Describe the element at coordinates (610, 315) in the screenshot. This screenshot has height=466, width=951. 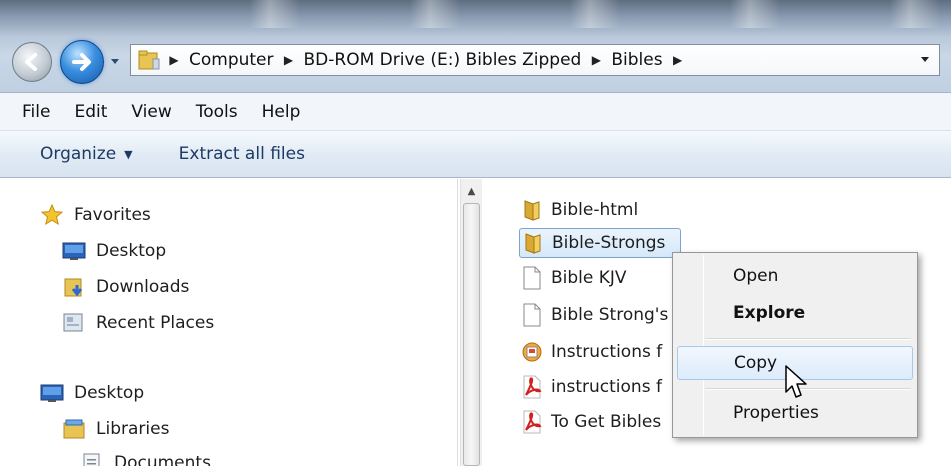
I see `file-name: Bible Strong's` at that location.